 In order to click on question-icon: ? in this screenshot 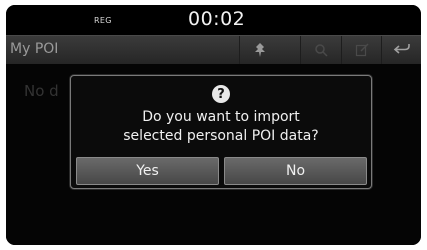, I will do `click(221, 94)`.